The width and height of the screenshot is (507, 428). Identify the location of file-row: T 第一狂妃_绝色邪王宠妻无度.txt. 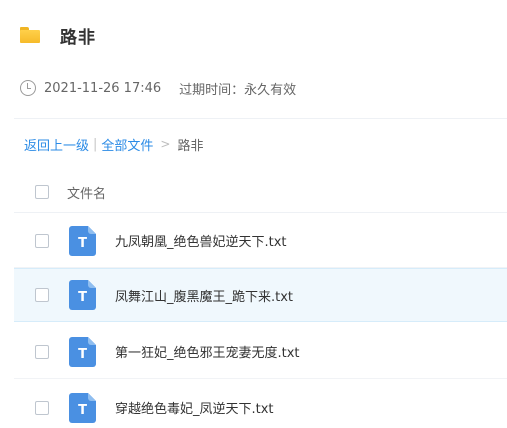
(260, 352).